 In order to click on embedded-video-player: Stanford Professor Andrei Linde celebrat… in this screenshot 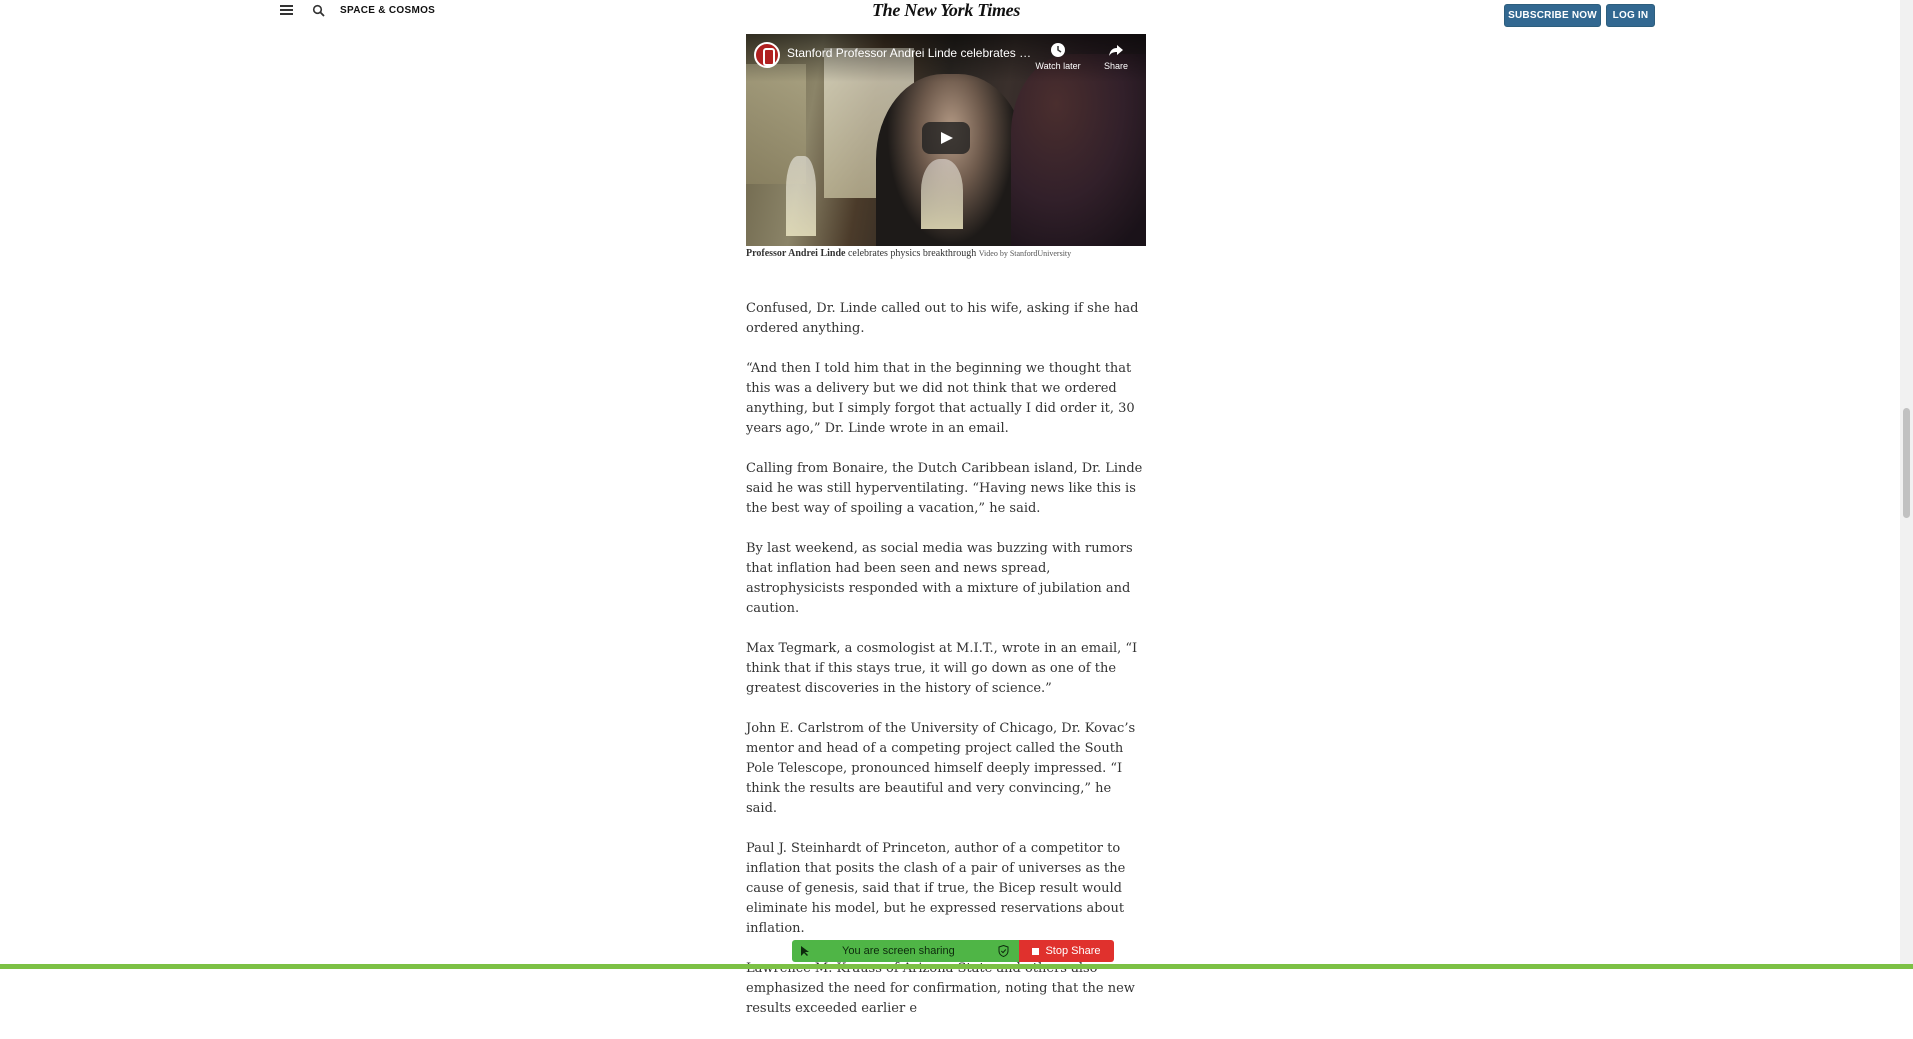, I will do `click(946, 140)`.